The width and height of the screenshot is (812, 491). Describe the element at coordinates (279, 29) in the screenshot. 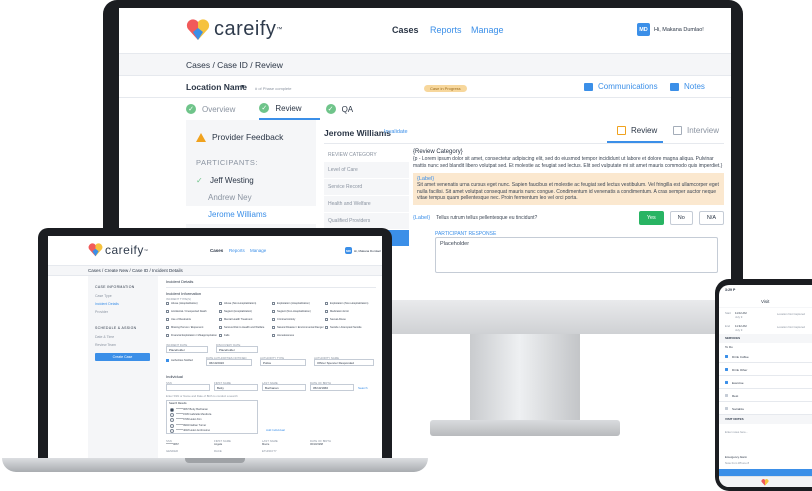

I see `brand-tm: ™` at that location.